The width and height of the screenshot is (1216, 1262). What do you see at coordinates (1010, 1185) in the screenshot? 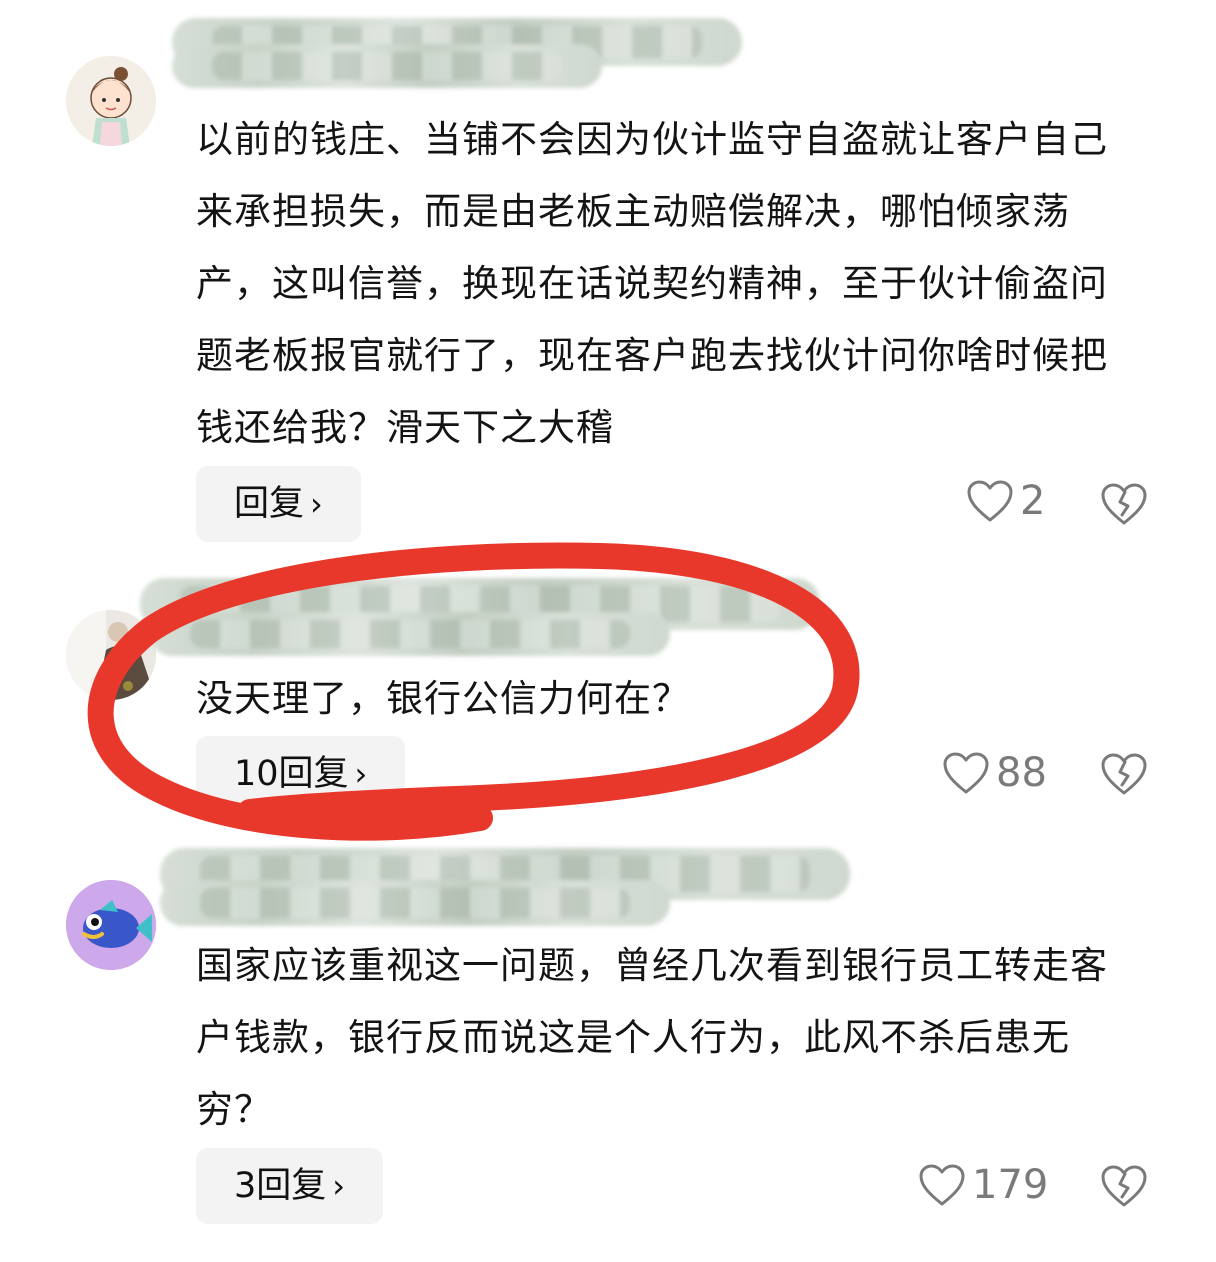
I see `like-count: 179` at bounding box center [1010, 1185].